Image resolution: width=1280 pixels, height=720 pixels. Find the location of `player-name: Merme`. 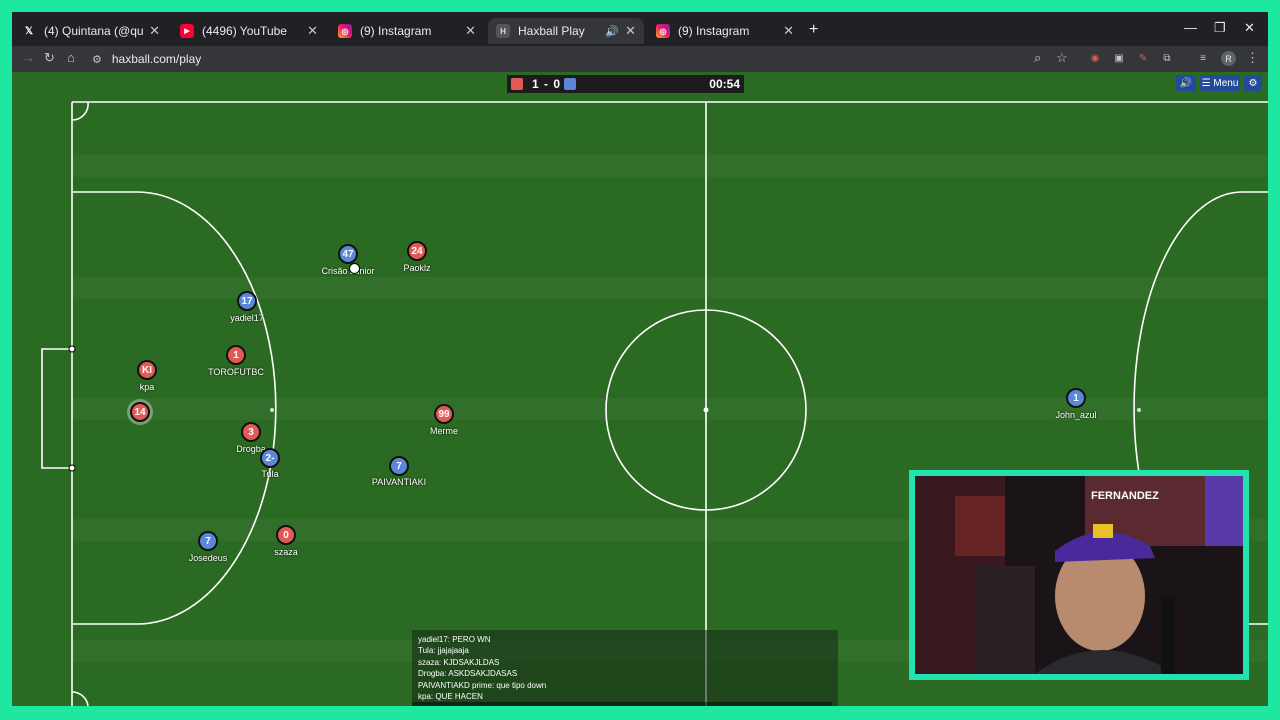

player-name: Merme is located at coordinates (444, 431).